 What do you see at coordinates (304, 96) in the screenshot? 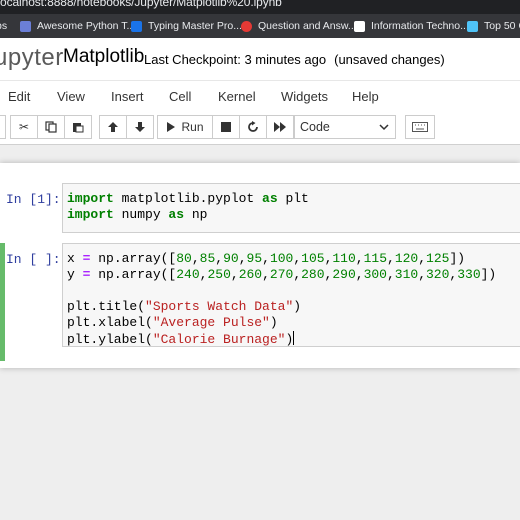
I see `menu-widgets: Widgets` at bounding box center [304, 96].